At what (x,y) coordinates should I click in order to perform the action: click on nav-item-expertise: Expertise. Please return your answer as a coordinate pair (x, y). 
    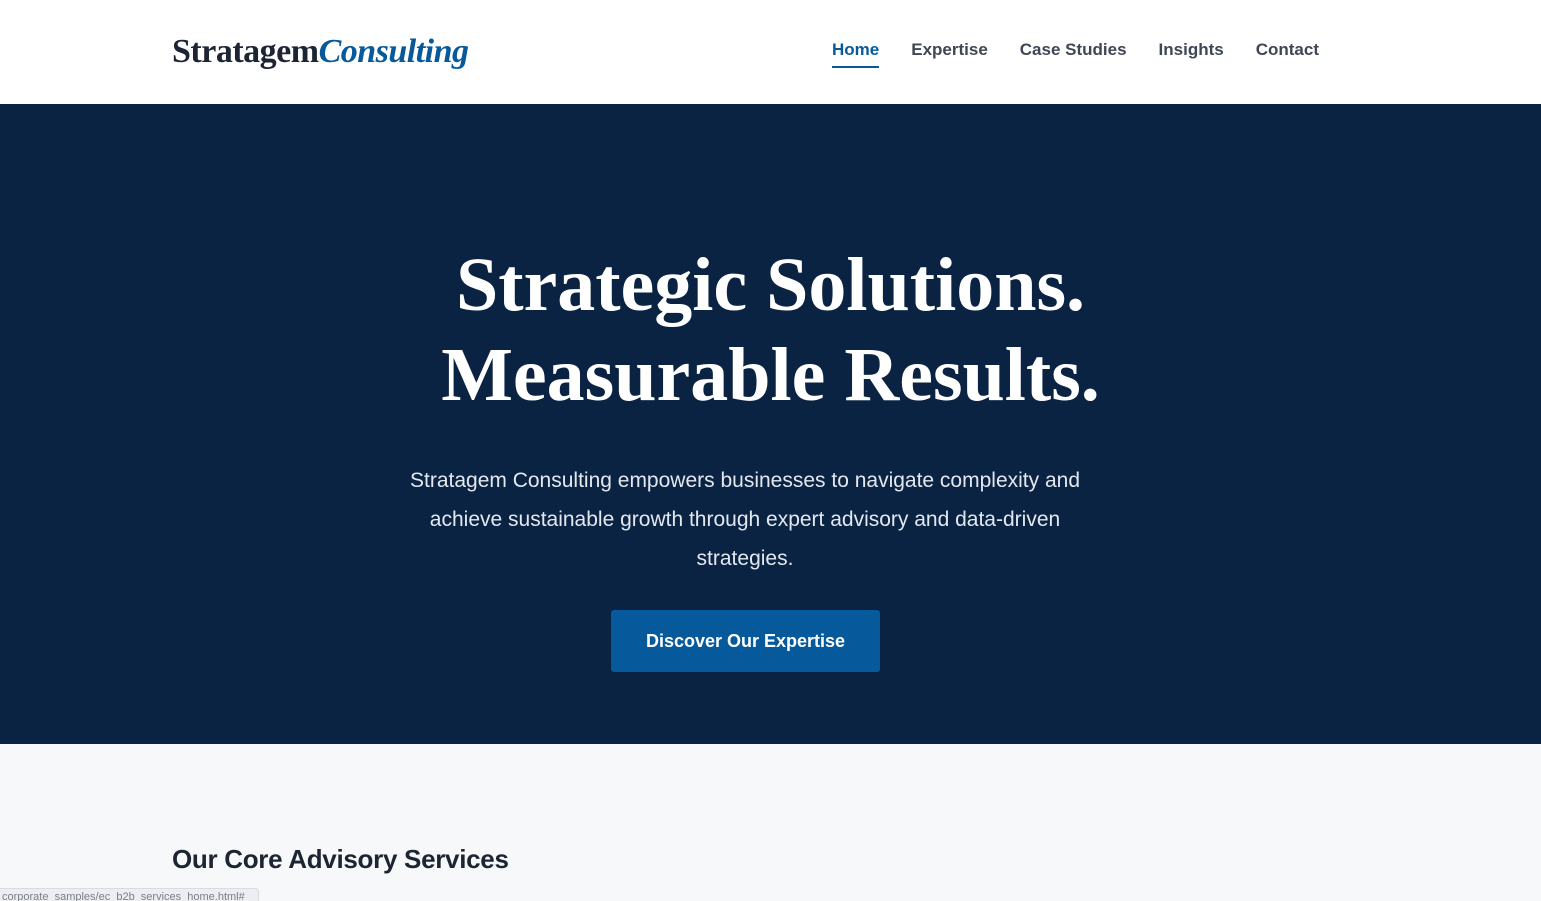
    Looking at the image, I should click on (949, 53).